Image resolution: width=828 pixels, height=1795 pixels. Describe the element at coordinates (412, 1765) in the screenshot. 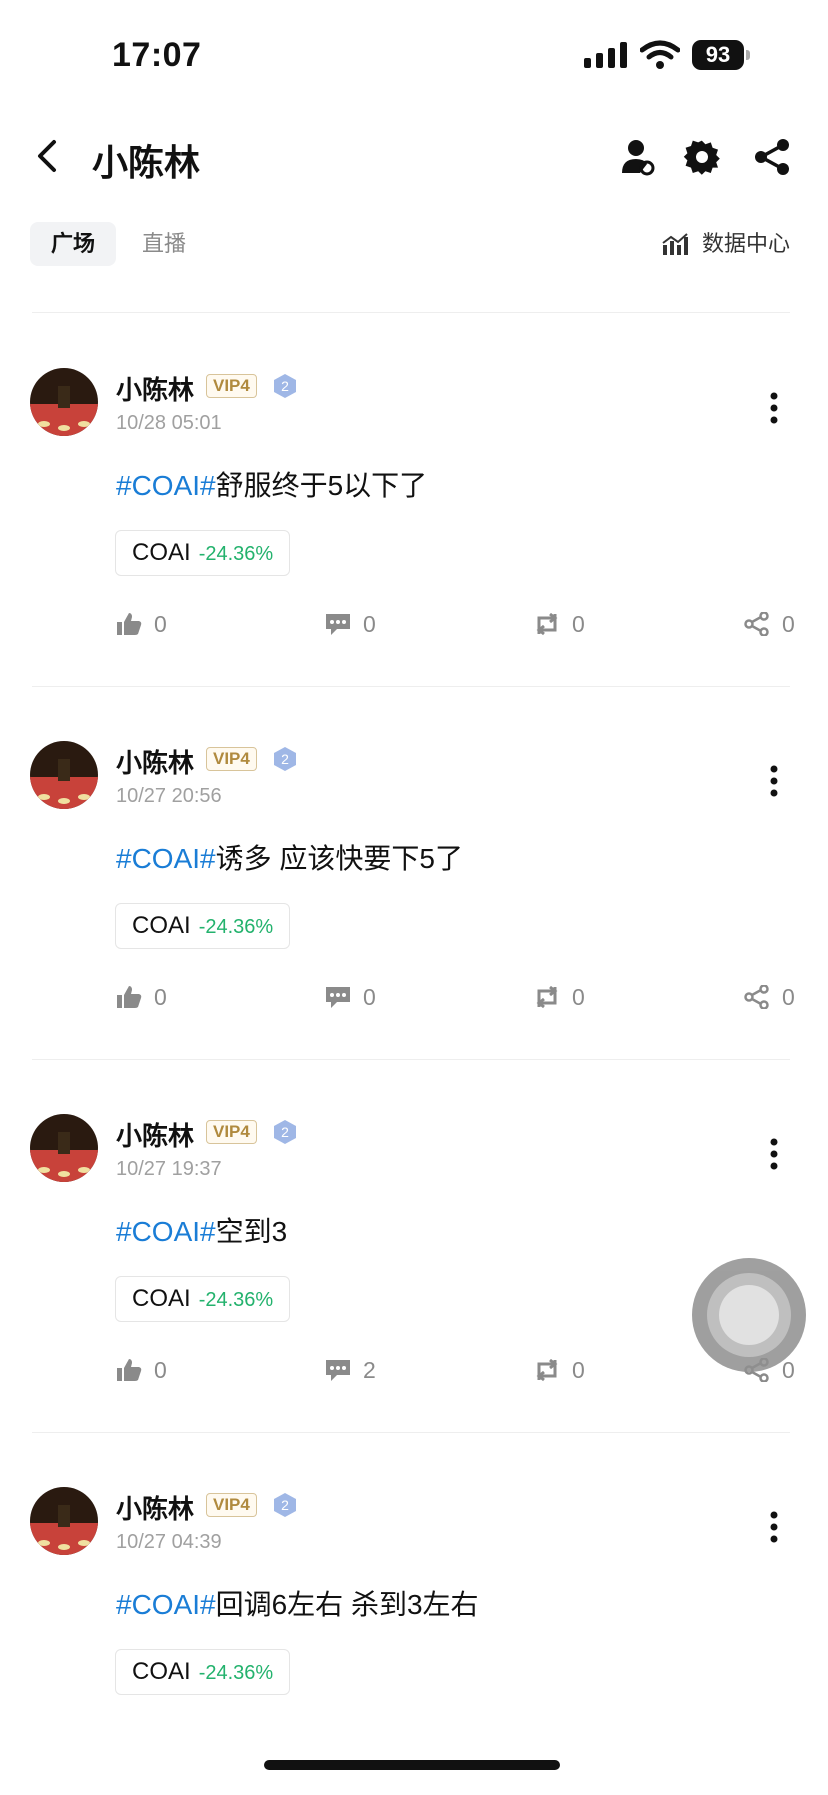

I see `home-indicator` at that location.